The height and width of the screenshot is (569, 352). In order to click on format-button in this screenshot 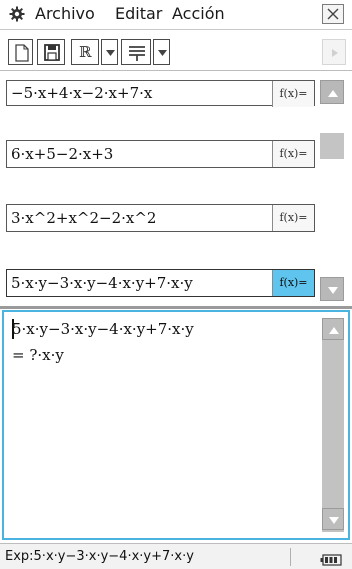, I will do `click(136, 52)`.